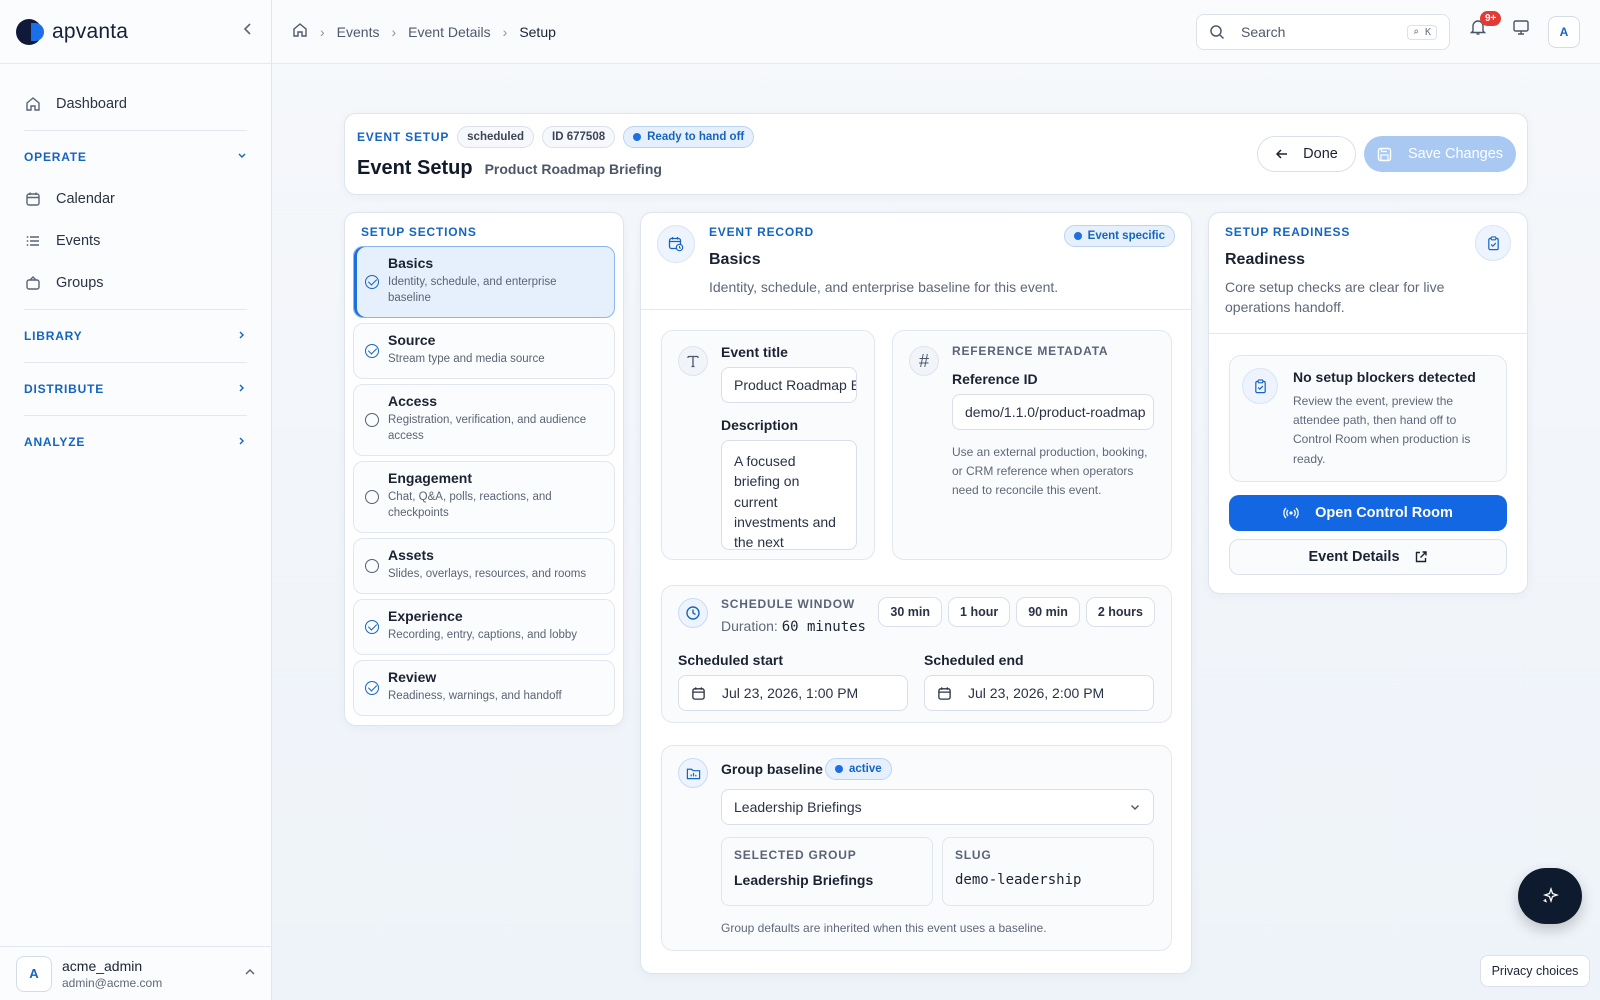 The image size is (1600, 1000). Describe the element at coordinates (135, 442) in the screenshot. I see `nav-section-analyze: ANALYZE` at that location.